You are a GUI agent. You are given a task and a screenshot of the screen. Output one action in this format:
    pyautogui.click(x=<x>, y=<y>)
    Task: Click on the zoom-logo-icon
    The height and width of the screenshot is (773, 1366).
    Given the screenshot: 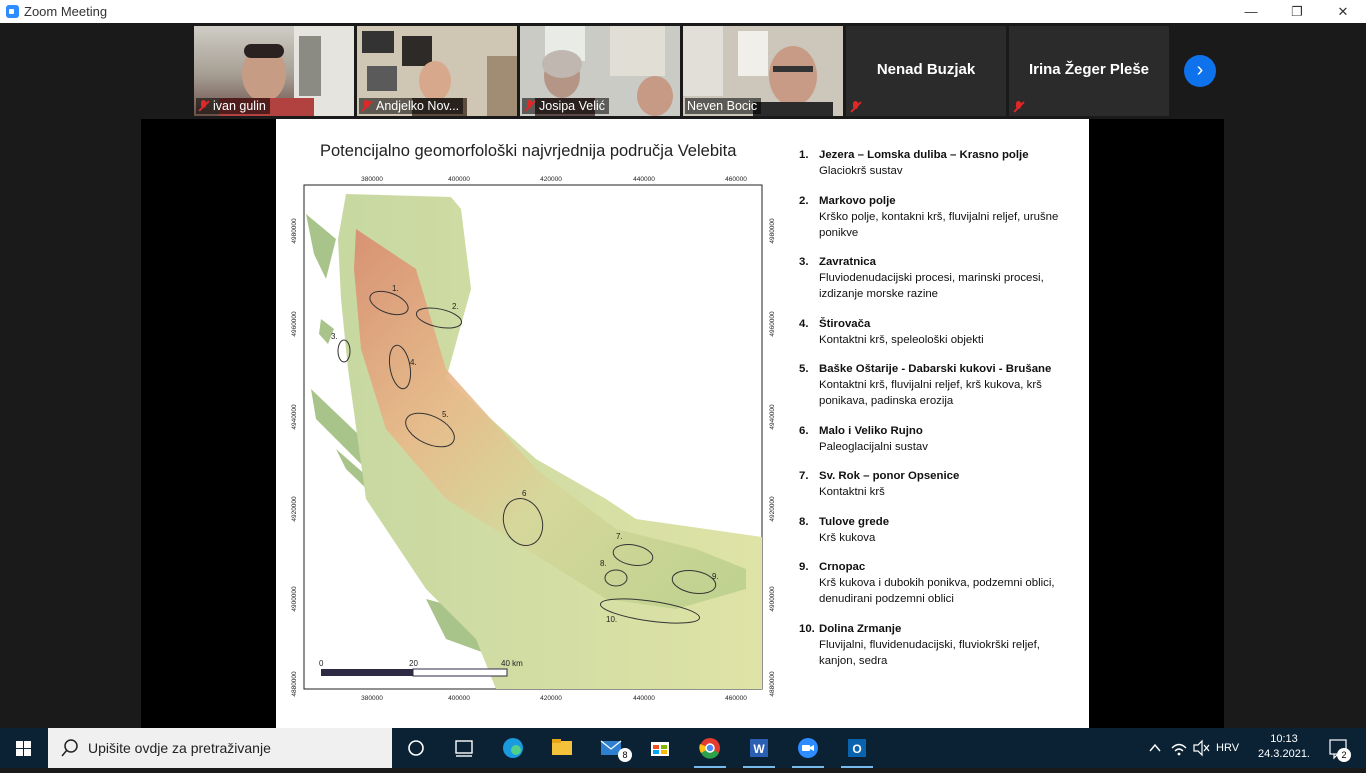 What is the action you would take?
    pyautogui.click(x=12, y=11)
    